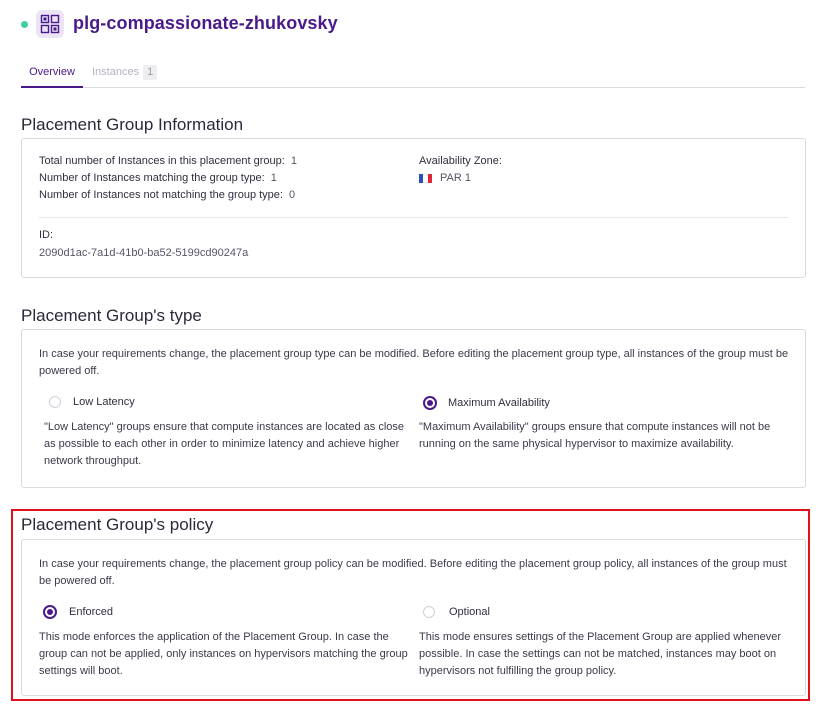 The image size is (820, 706). What do you see at coordinates (413, 74) in the screenshot?
I see `tab-bar: Overview Instances 1` at bounding box center [413, 74].